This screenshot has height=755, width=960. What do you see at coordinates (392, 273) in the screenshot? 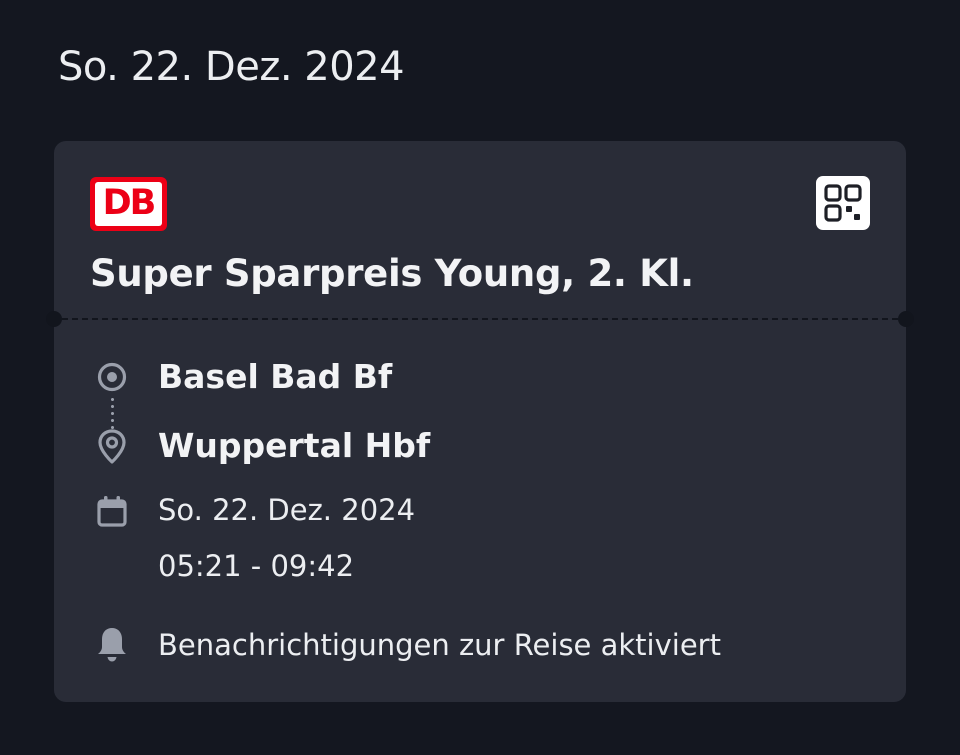
I see `ticket-title: Super Sparpreis Young, 2. Kl.` at bounding box center [392, 273].